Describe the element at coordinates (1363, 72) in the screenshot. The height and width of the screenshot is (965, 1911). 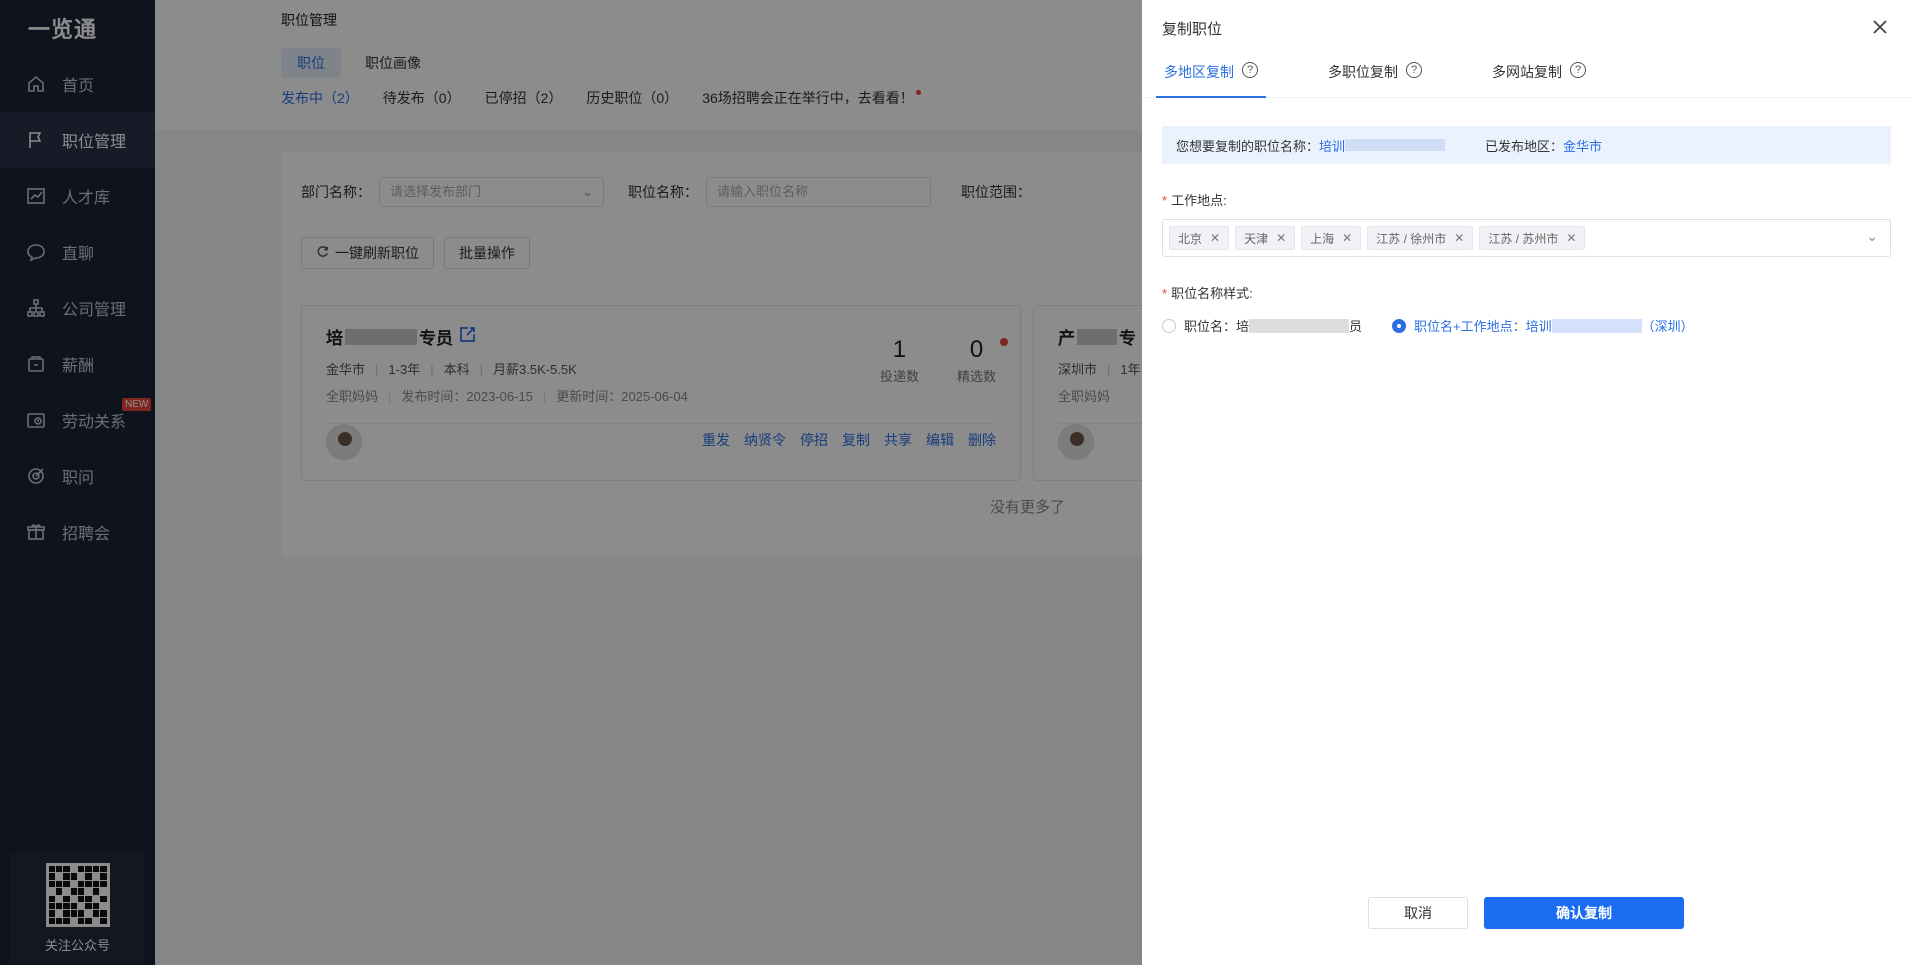
I see `tab-label: 多职位复制` at that location.